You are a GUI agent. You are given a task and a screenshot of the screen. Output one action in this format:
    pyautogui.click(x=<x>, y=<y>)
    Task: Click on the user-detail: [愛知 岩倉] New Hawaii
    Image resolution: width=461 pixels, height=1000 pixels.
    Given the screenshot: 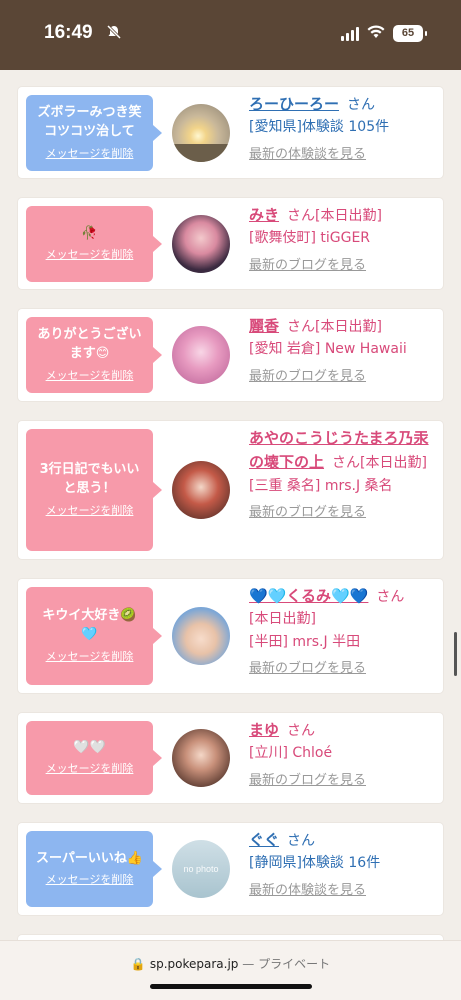 What is the action you would take?
    pyautogui.click(x=328, y=349)
    